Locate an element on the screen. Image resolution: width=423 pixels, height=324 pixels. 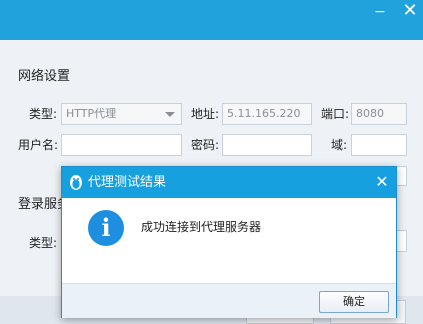
dialog-title-bar: 代理测试结果 ✕ is located at coordinates (229, 182).